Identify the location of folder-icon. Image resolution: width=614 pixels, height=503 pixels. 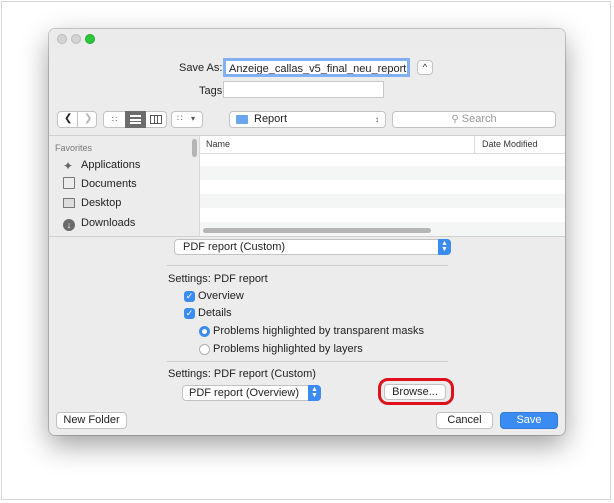
(242, 119).